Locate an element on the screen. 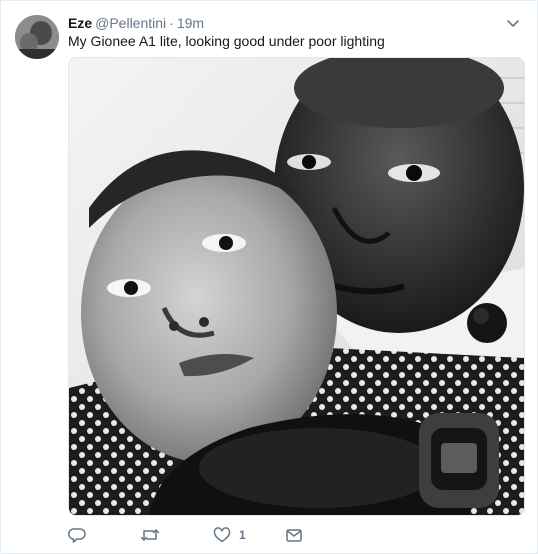 This screenshot has height=554, width=538. tweet-timestamp: 19m is located at coordinates (190, 23).